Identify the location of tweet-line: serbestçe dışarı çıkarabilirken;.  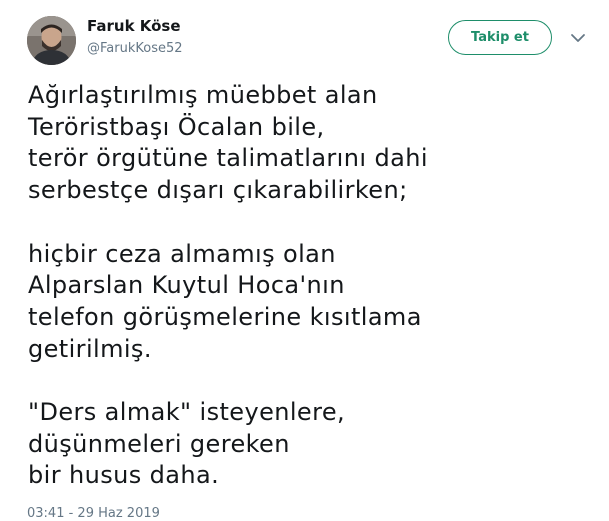
(218, 190).